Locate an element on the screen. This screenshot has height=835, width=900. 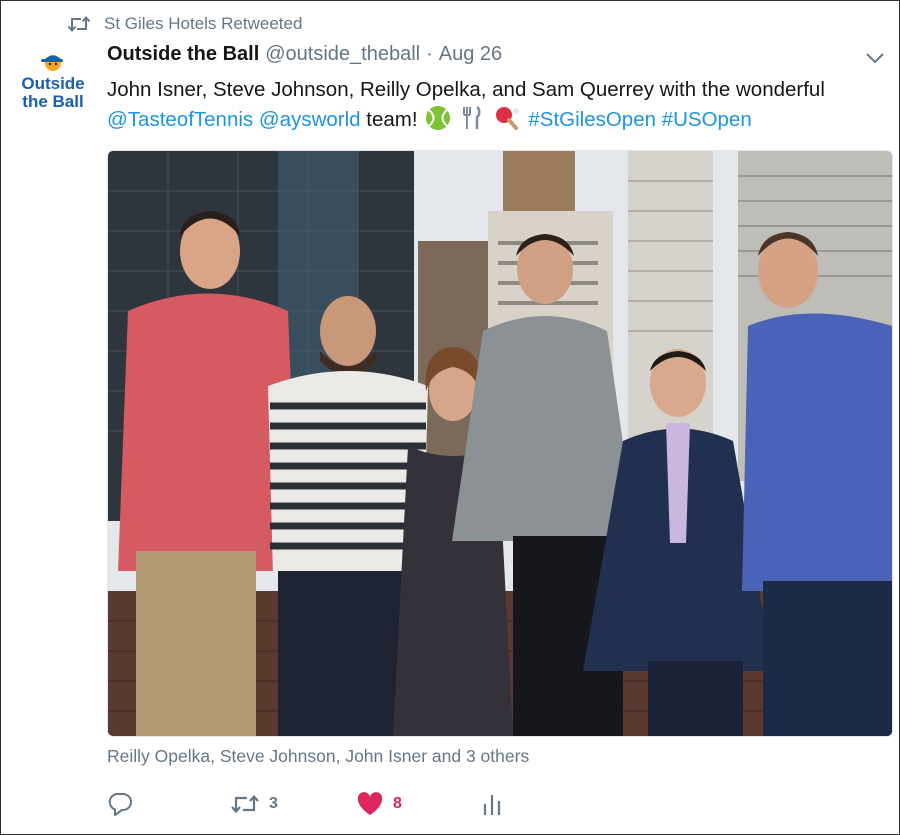
analytics-icon is located at coordinates (492, 805).